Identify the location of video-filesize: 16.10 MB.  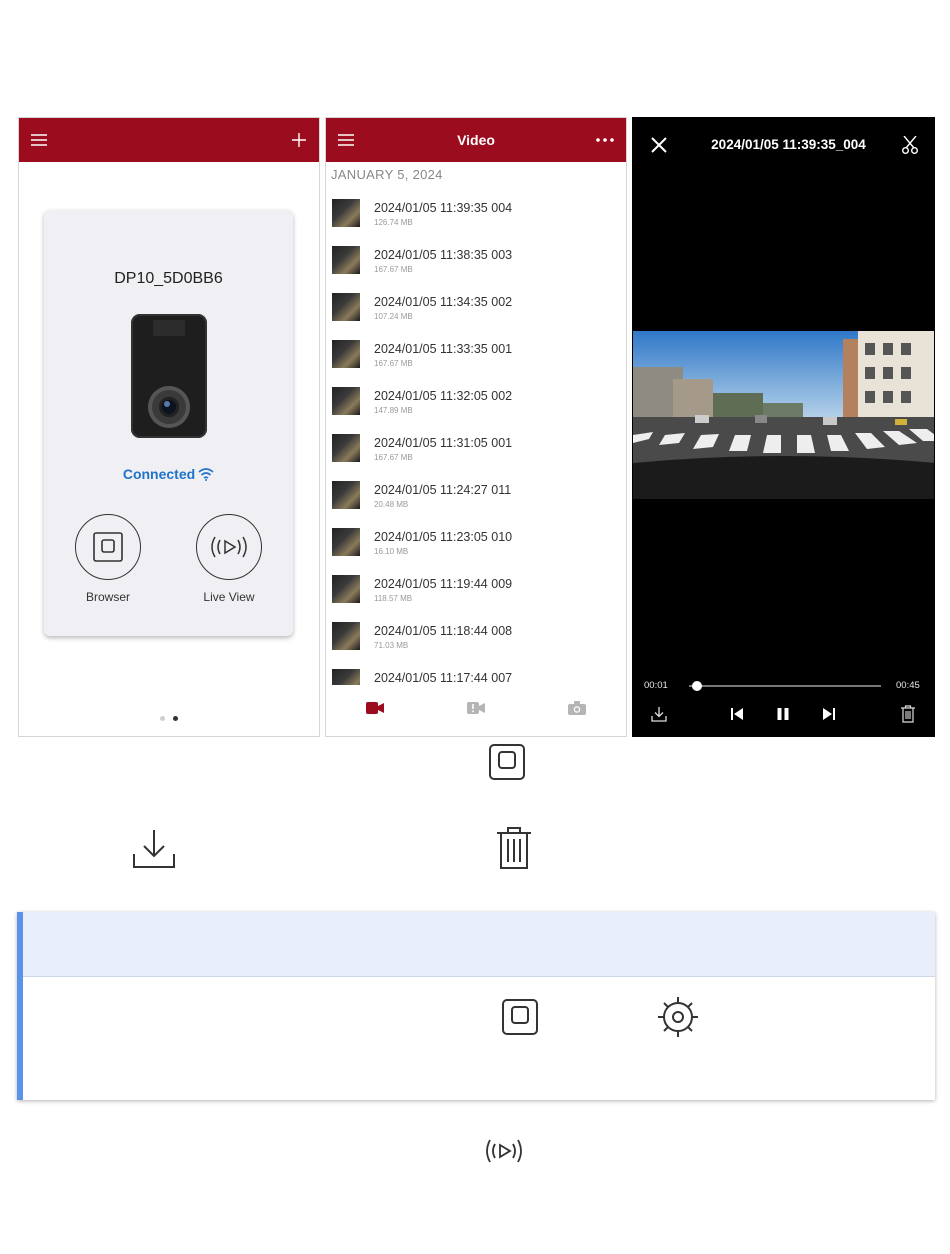
(391, 551).